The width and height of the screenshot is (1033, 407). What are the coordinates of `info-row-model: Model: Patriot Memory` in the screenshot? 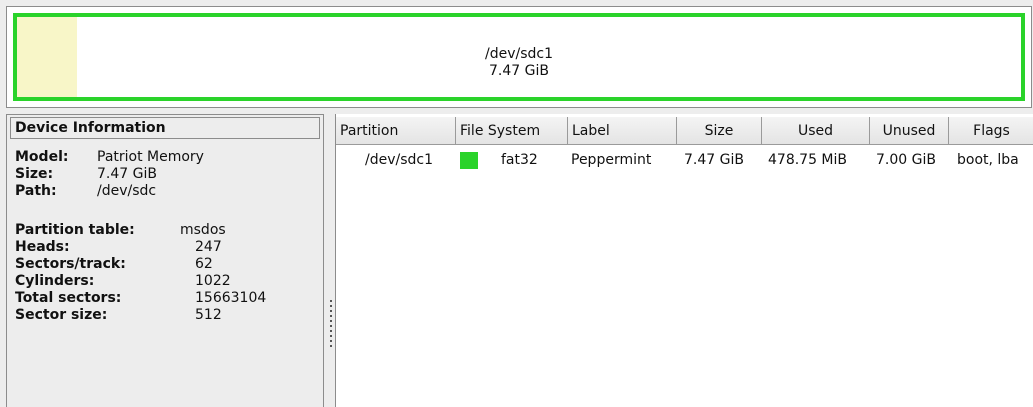 It's located at (109, 157).